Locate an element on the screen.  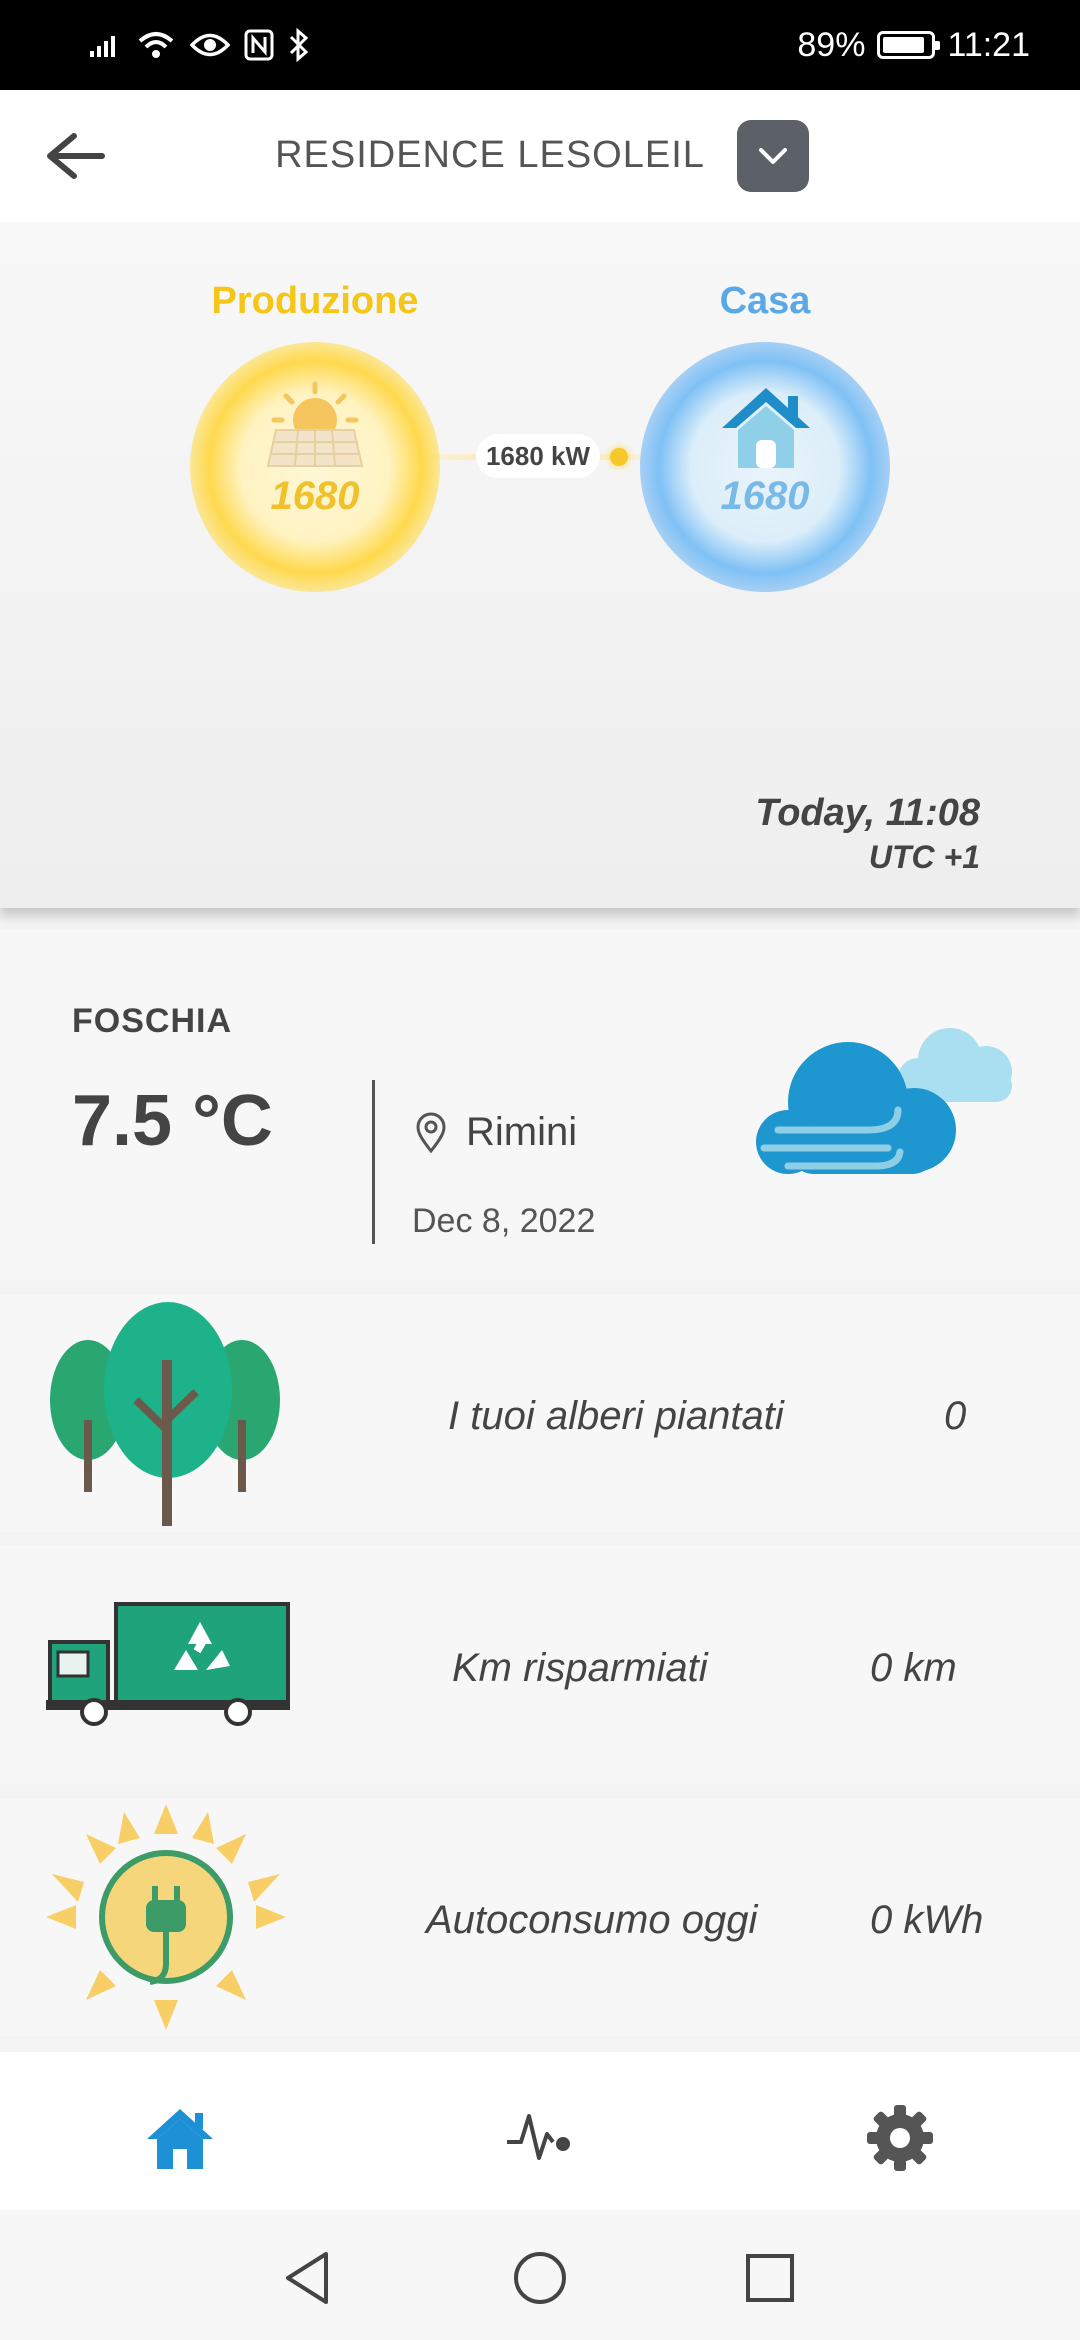
last-update: Today, 11:08 UTC +1 is located at coordinates (867, 834).